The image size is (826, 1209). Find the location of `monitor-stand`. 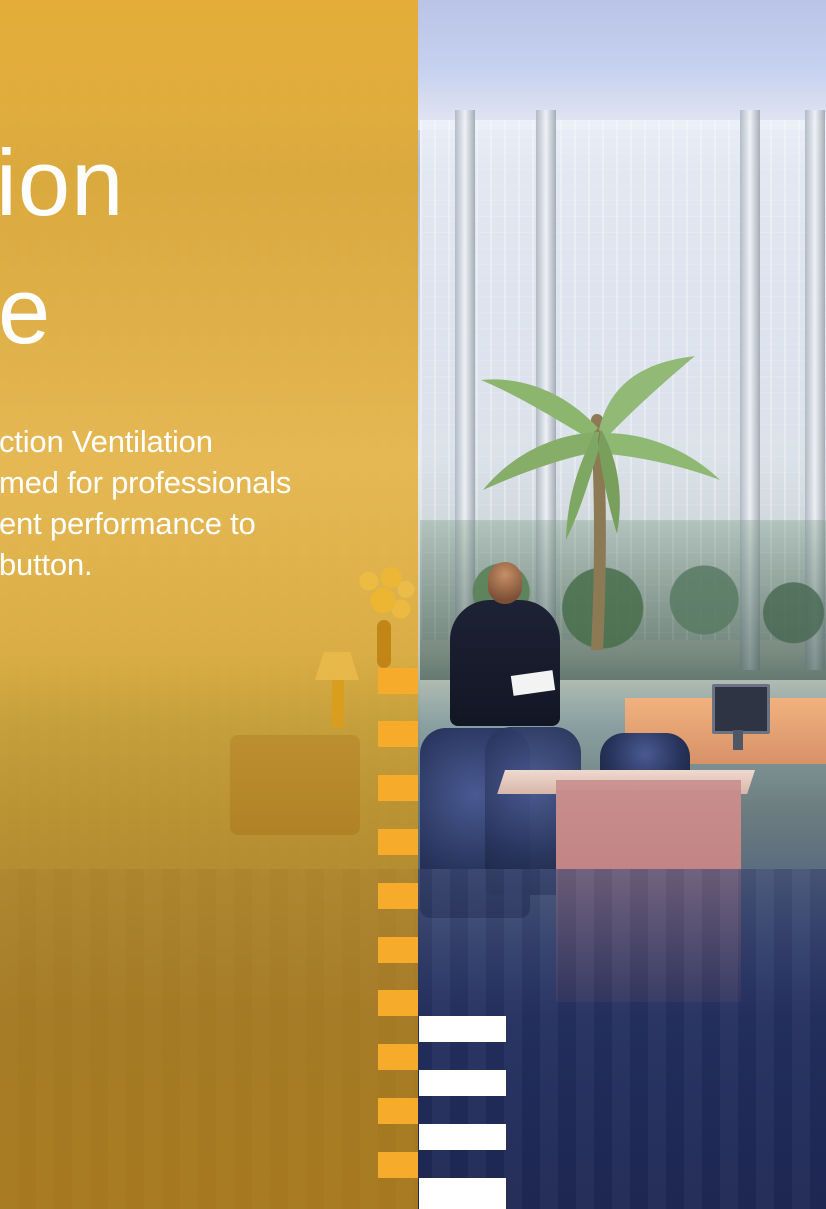

monitor-stand is located at coordinates (738, 740).